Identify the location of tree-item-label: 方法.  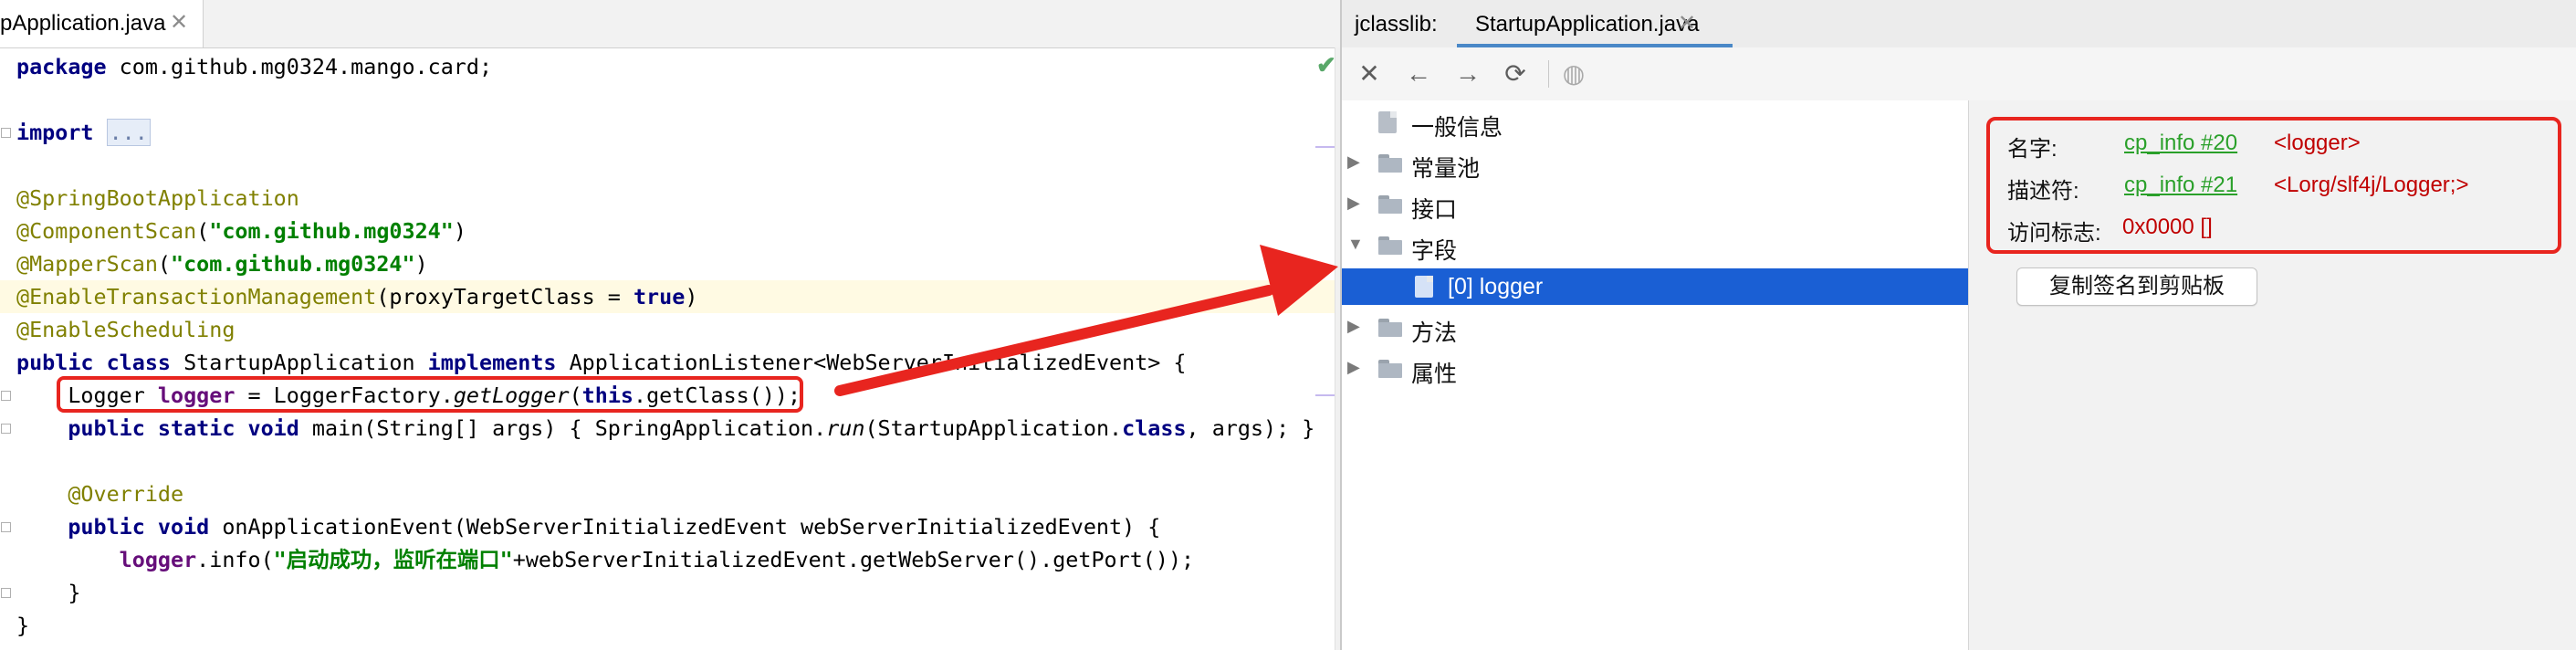
(1434, 333).